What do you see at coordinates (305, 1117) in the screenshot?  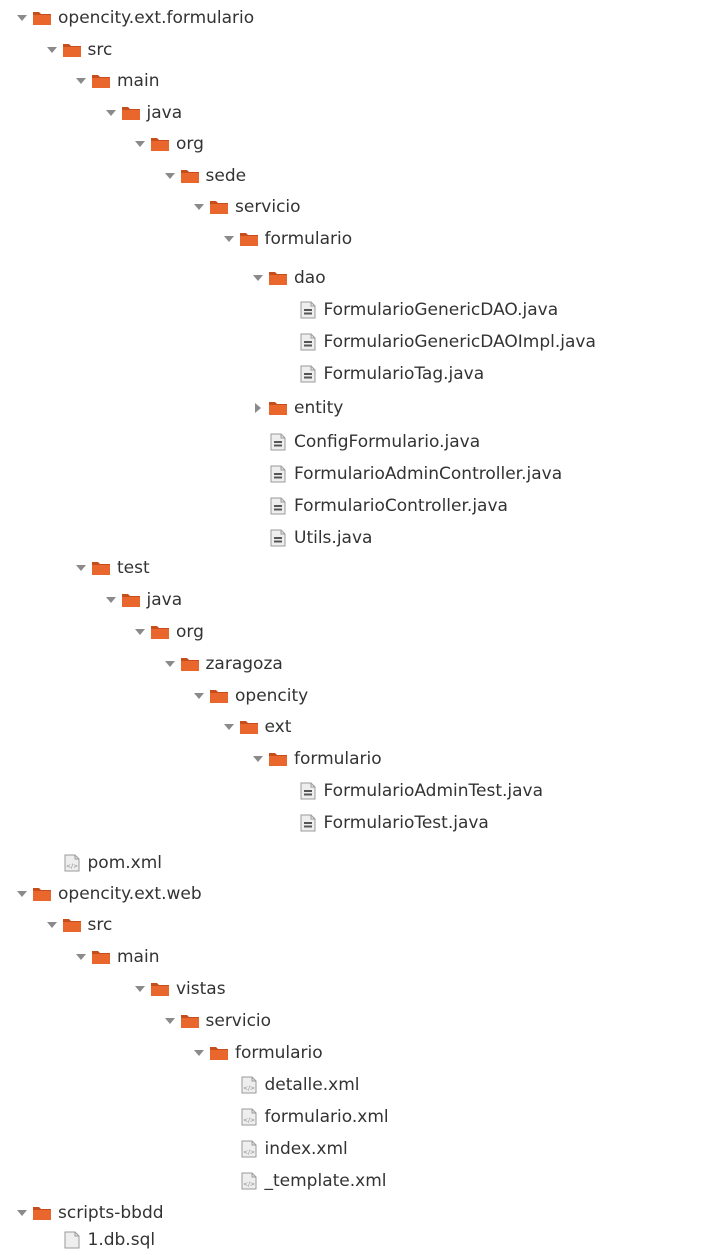 I see `tree-file-item: </> formulario.xml` at bounding box center [305, 1117].